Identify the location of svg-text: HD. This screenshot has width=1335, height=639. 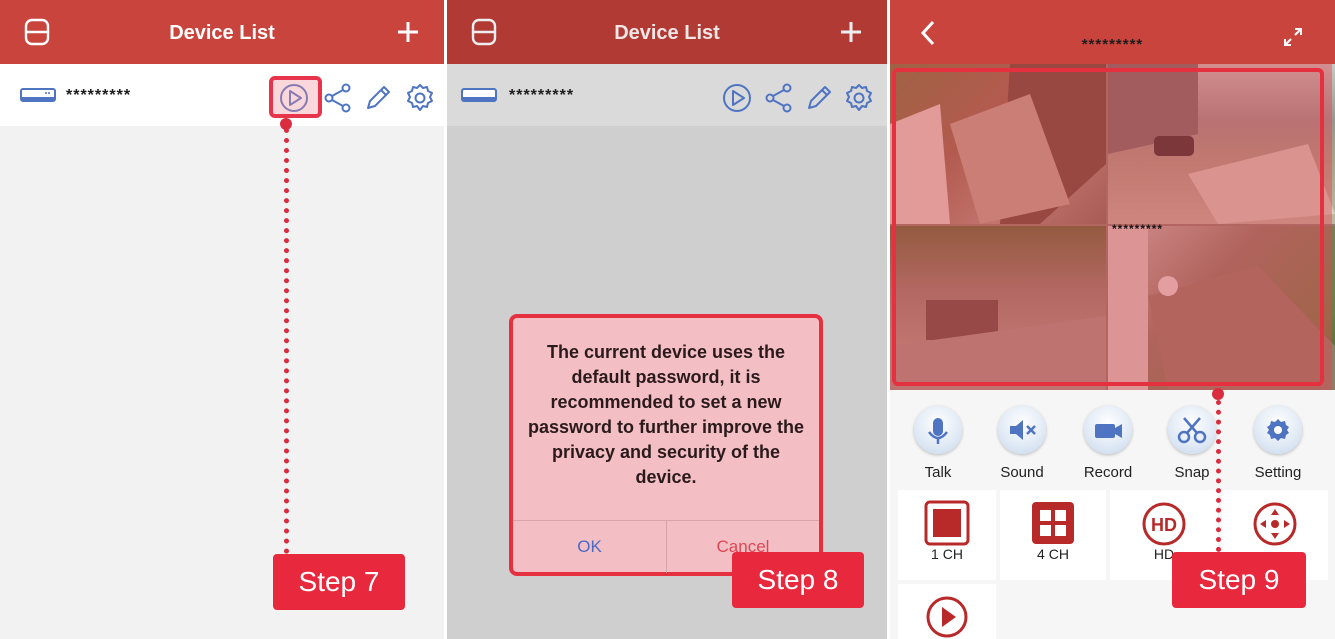
(1164, 525).